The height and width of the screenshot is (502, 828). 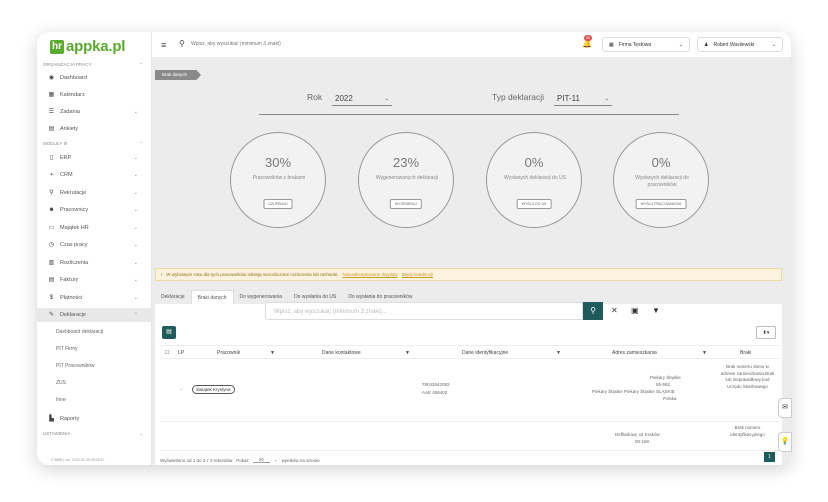 What do you see at coordinates (534, 204) in the screenshot?
I see `send-to-us-button: WYŚLIJ DO US` at bounding box center [534, 204].